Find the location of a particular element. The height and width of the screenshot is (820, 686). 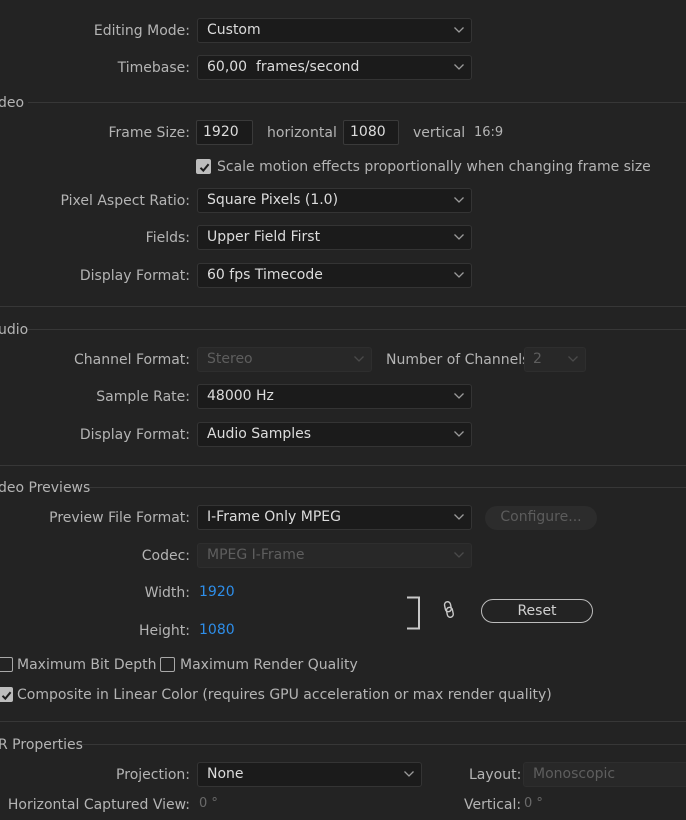

sample-rate-dropdown: 48000 Hz is located at coordinates (334, 396).